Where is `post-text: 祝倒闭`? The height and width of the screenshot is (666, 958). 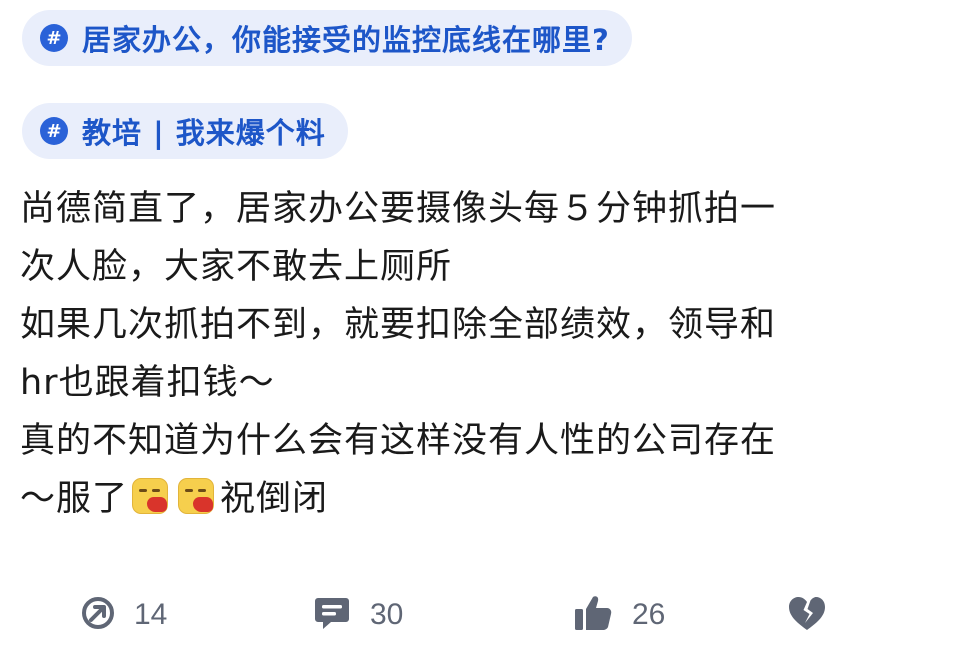 post-text: 祝倒闭 is located at coordinates (274, 499).